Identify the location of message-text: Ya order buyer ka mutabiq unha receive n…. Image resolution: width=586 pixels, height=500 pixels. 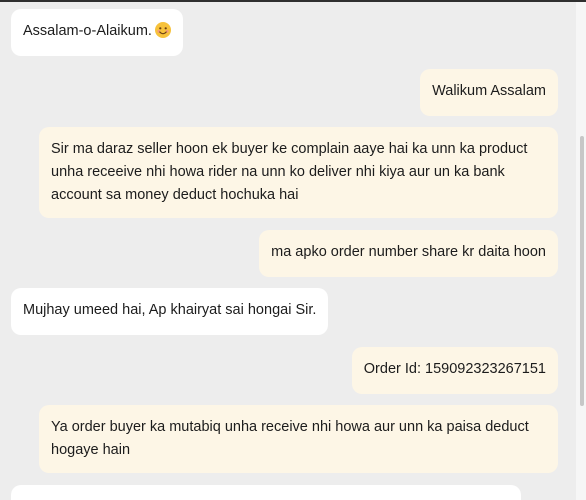
(290, 438).